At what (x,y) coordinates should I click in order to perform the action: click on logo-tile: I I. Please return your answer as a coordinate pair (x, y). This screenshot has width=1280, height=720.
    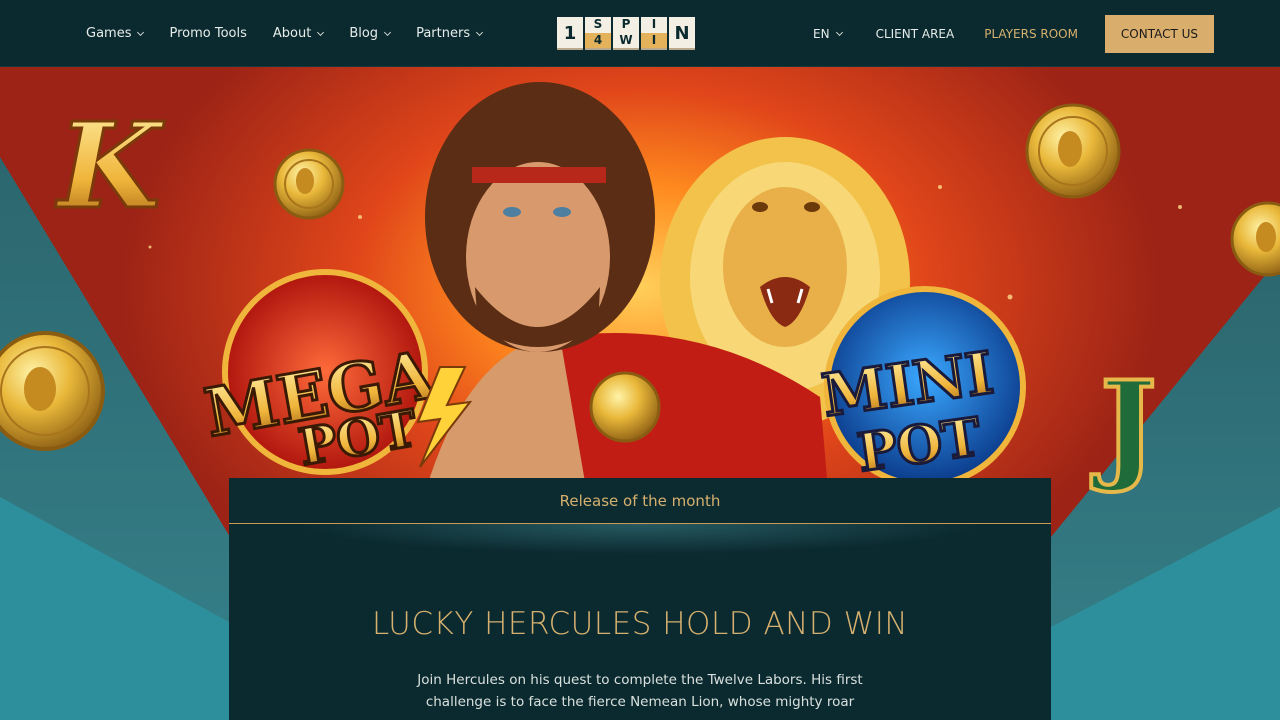
    Looking at the image, I should click on (654, 32).